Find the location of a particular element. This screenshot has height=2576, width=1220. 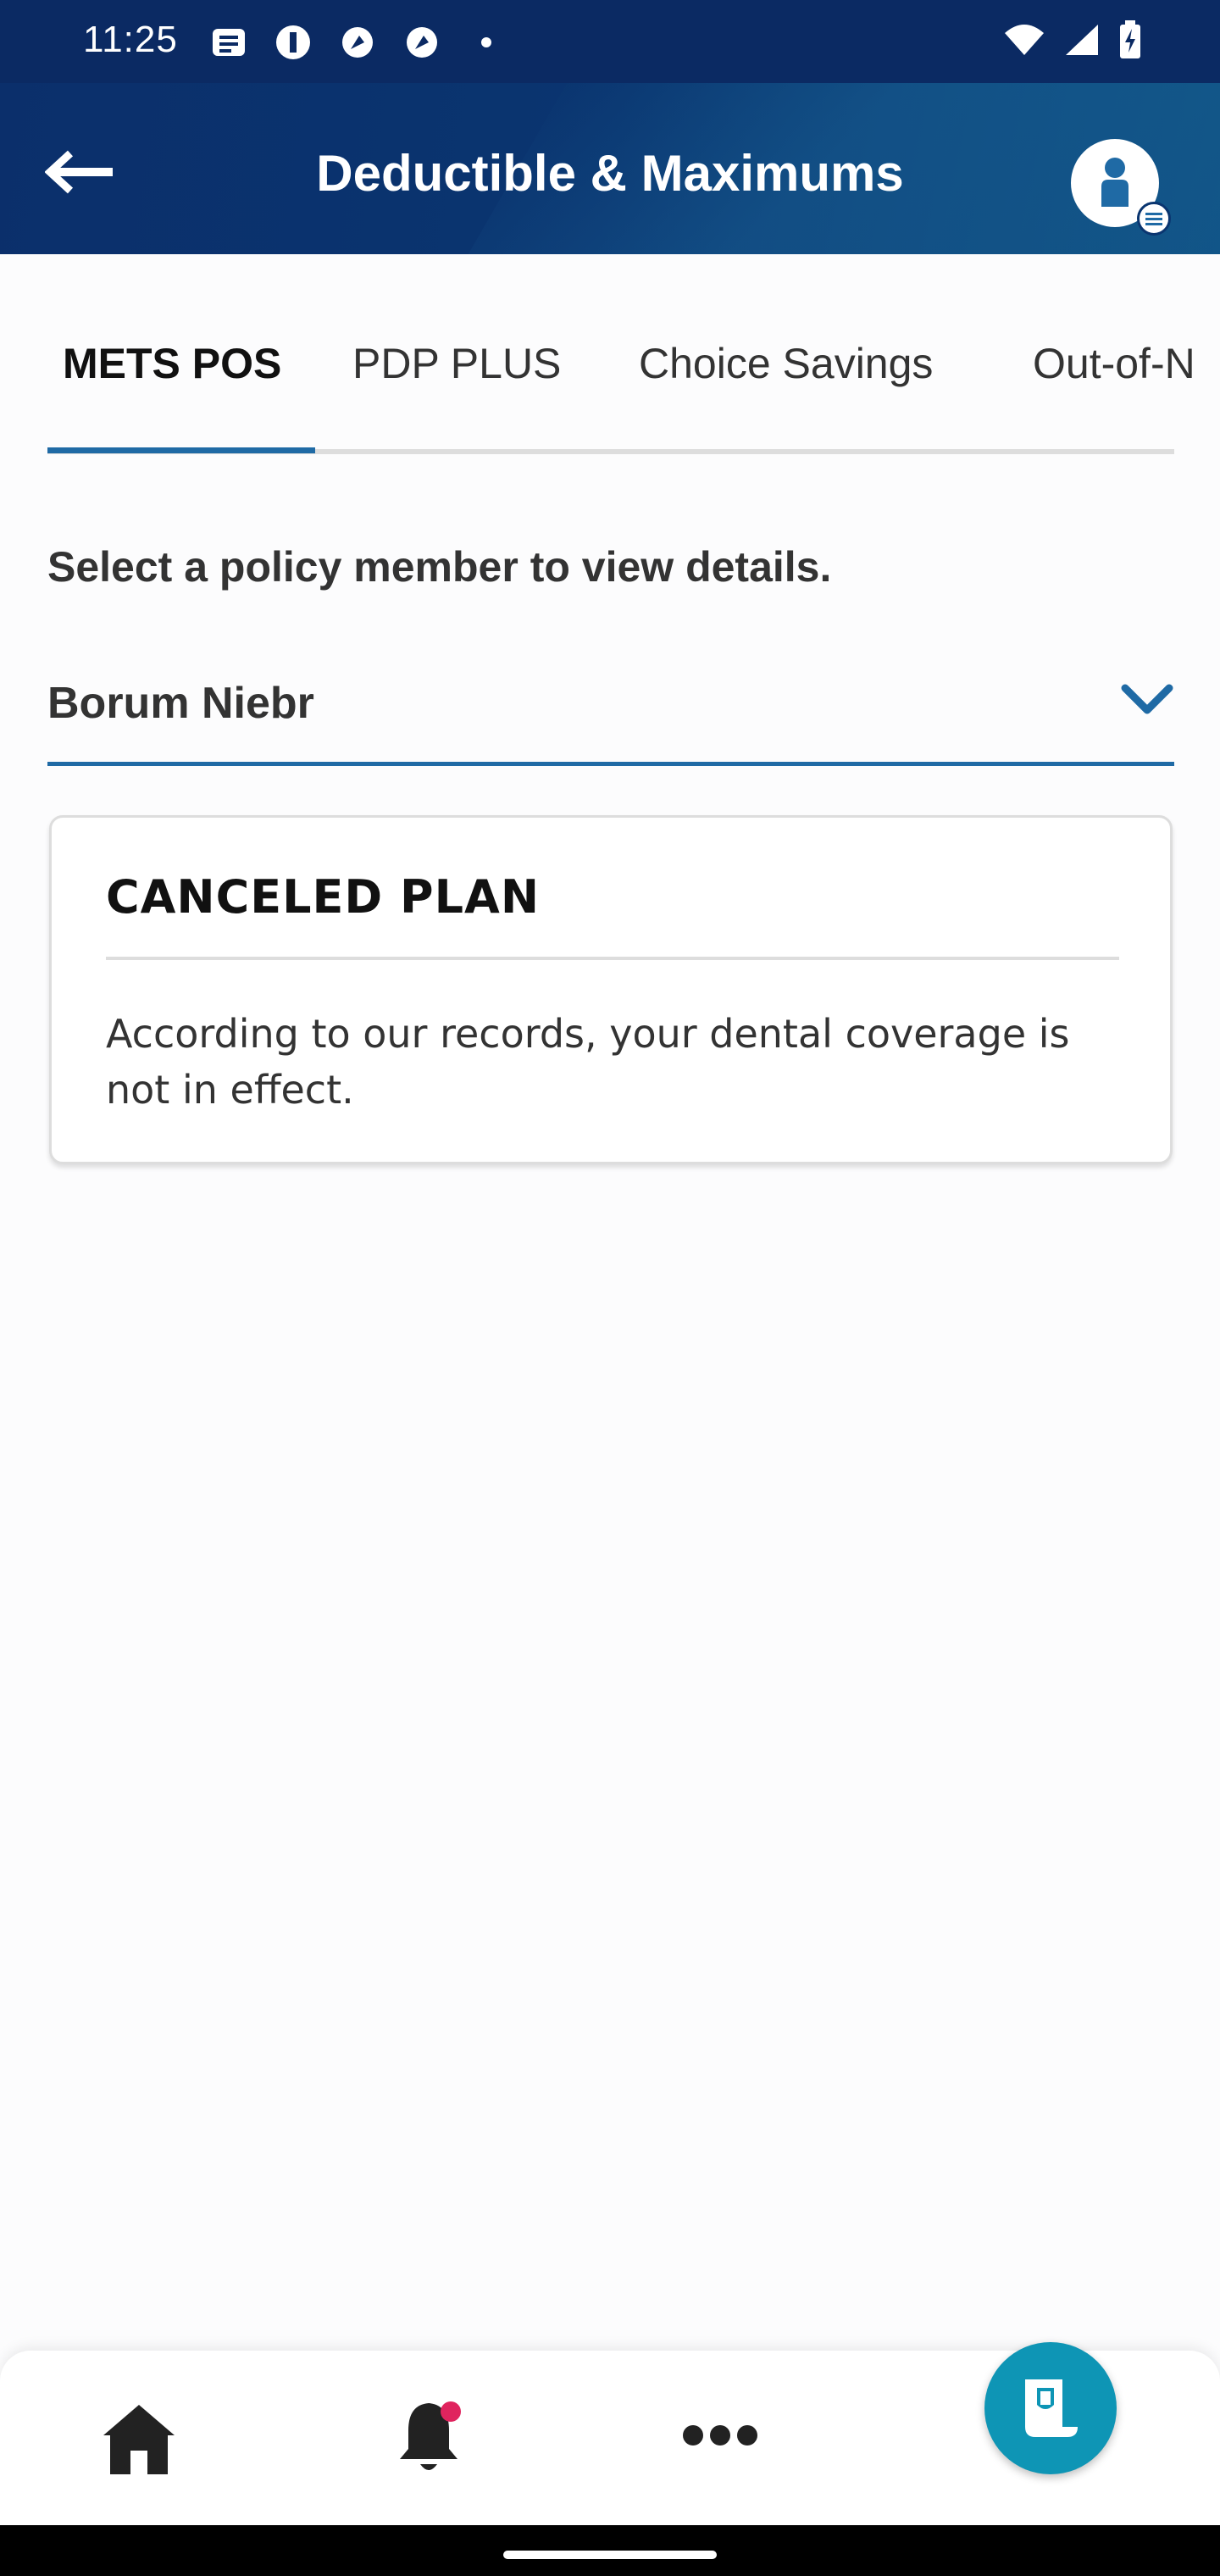

member-select-prompt: Select a policy member to view details. is located at coordinates (439, 567).